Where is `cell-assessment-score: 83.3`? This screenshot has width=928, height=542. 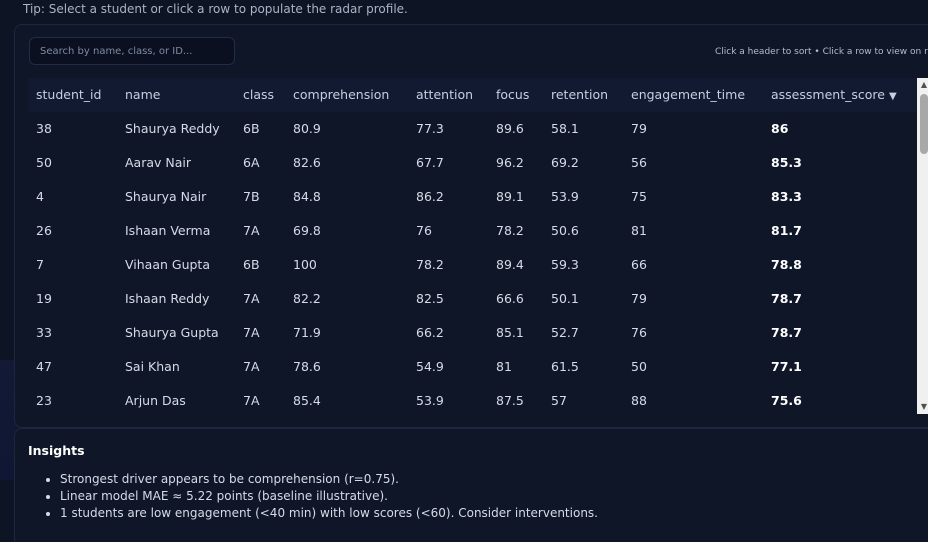
cell-assessment-score: 83.3 is located at coordinates (786, 196).